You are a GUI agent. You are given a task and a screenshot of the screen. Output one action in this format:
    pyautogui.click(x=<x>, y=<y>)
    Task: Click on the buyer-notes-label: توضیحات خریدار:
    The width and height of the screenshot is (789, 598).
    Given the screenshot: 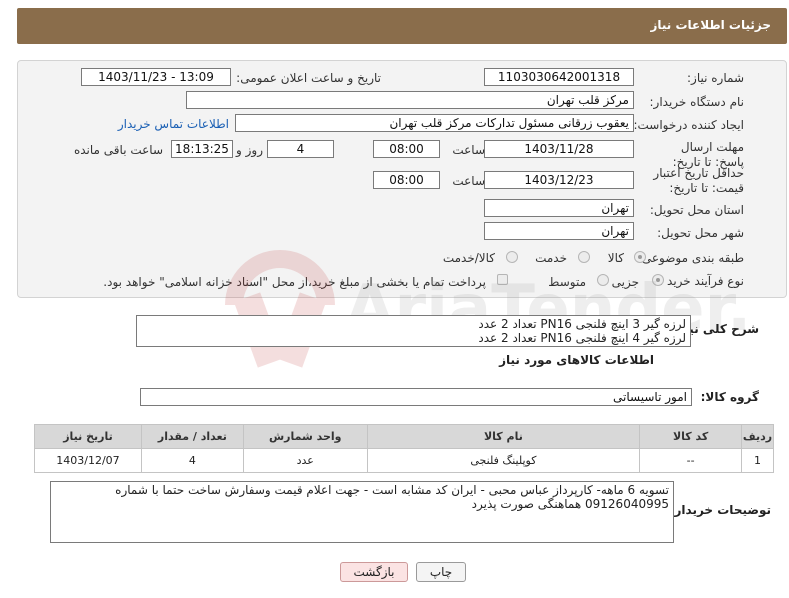 What is the action you would take?
    pyautogui.click(x=720, y=510)
    